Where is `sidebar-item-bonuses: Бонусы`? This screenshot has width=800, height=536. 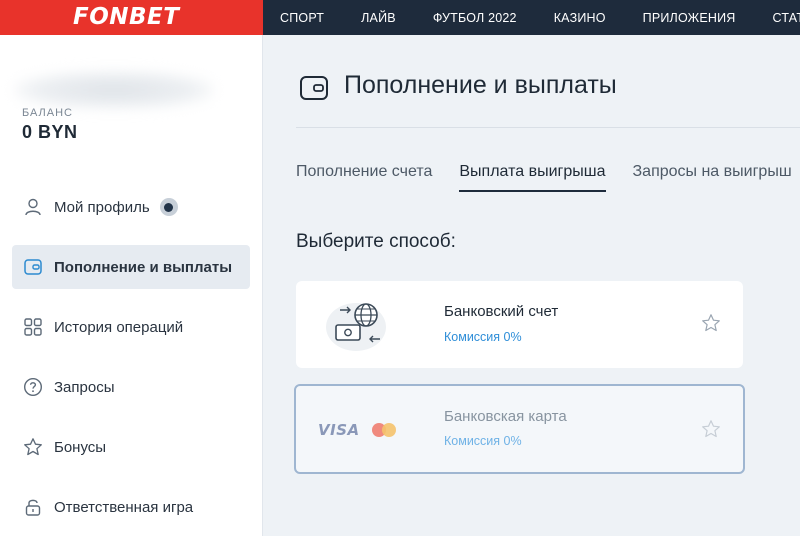 sidebar-item-bonuses: Бонусы is located at coordinates (131, 447).